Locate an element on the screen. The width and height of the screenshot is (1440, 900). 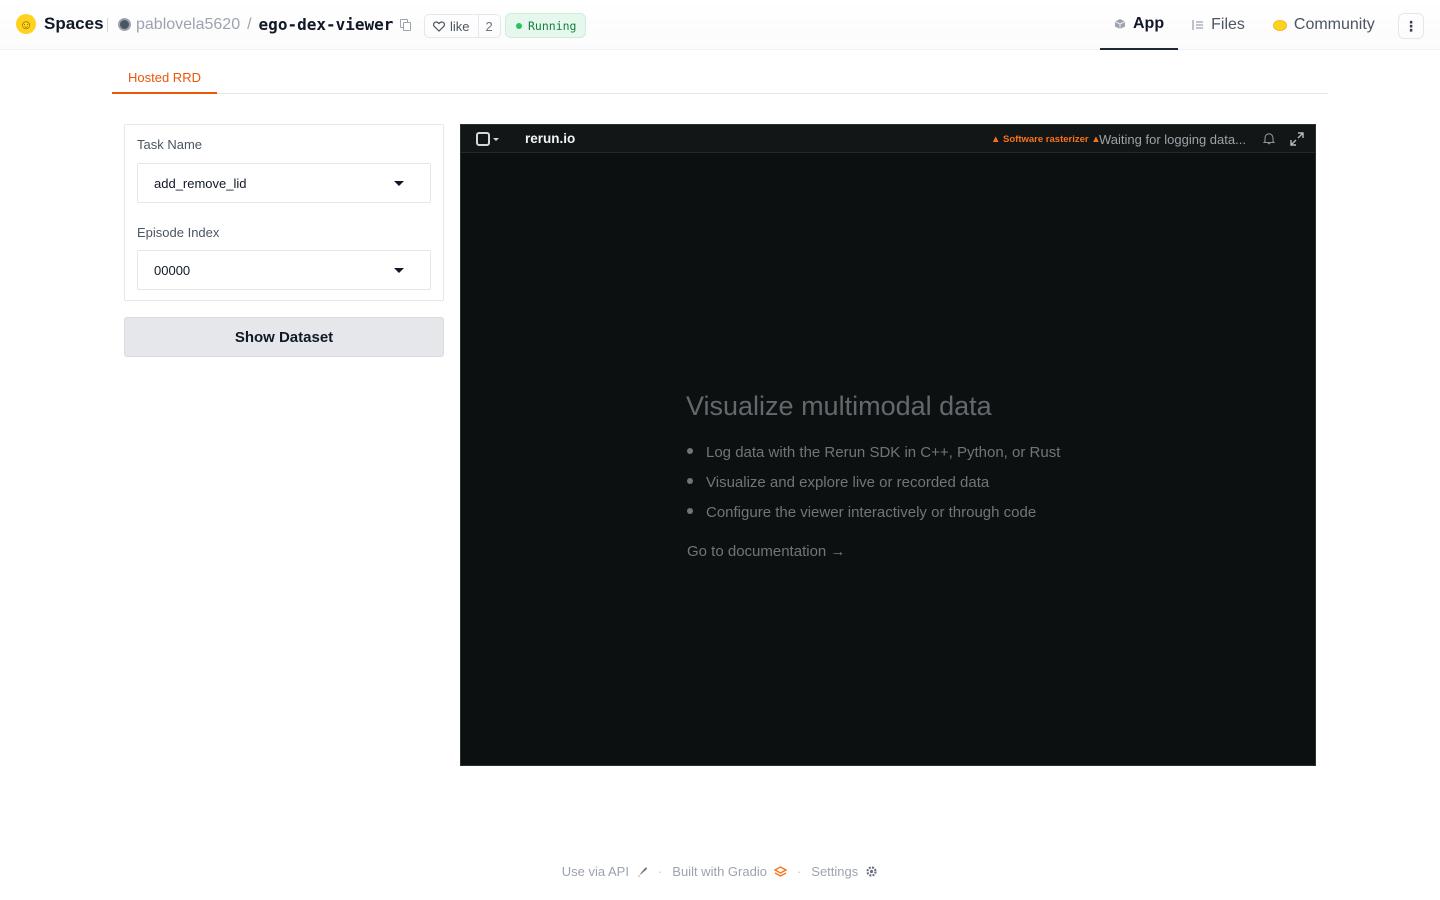
documentation-link: Go to documentation → is located at coordinates (916, 551).